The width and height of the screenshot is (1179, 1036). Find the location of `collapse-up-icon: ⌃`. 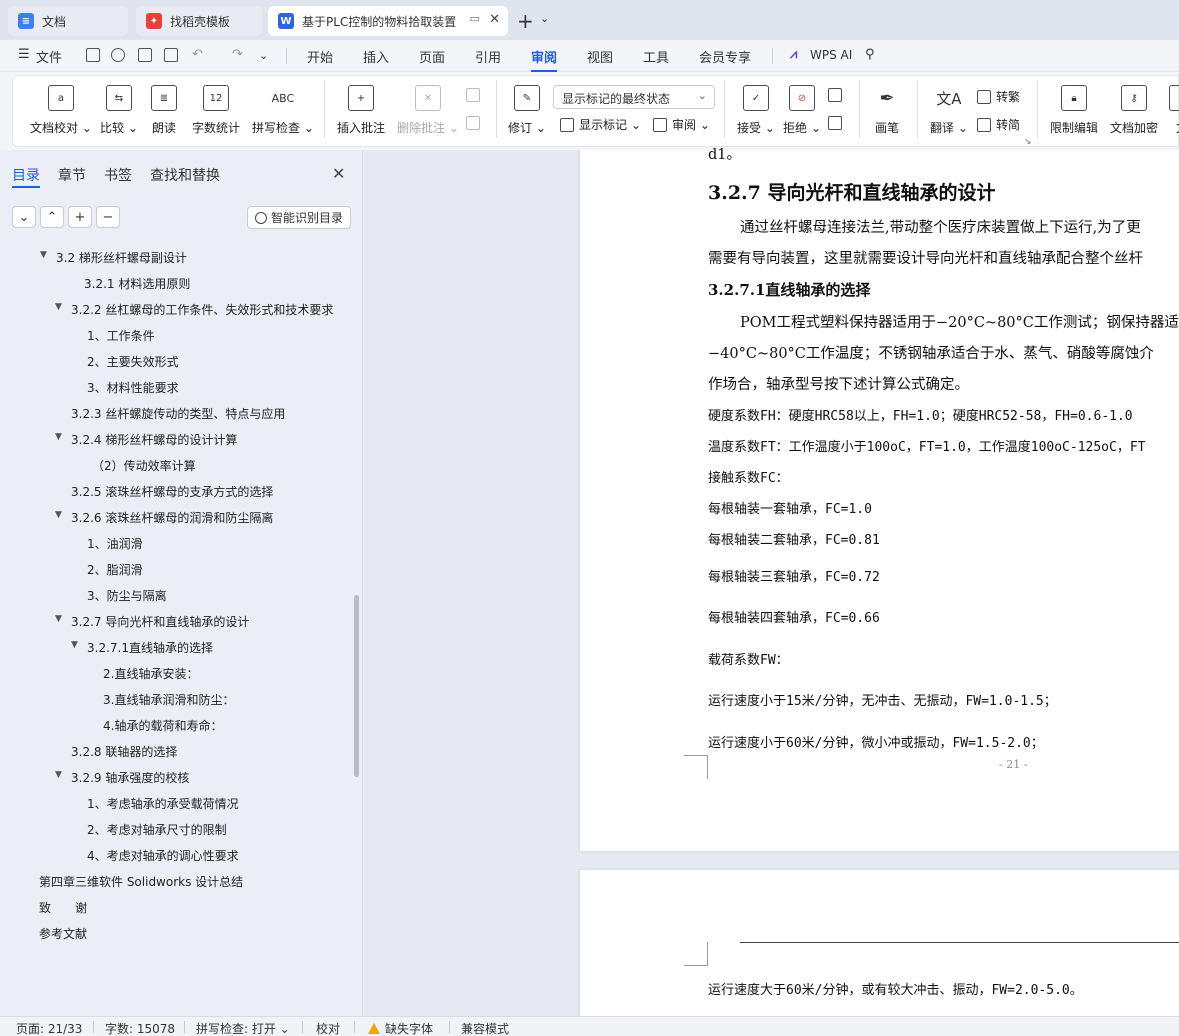

collapse-up-icon: ⌃ is located at coordinates (52, 217).